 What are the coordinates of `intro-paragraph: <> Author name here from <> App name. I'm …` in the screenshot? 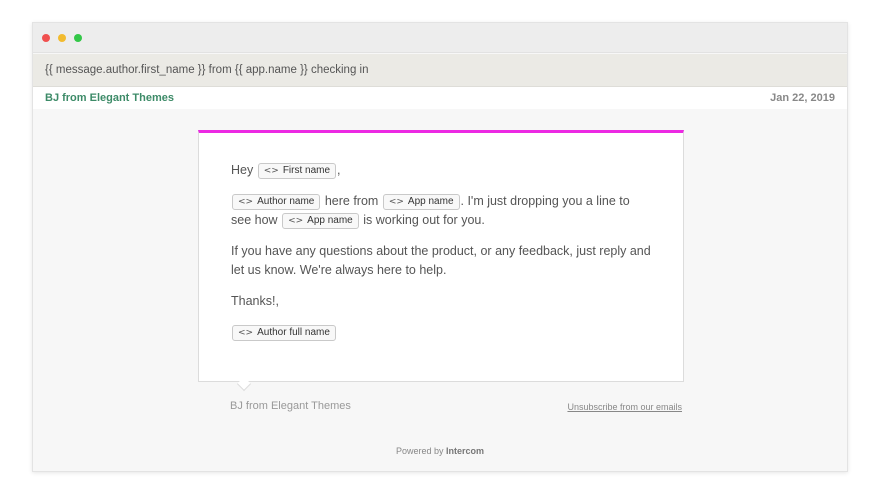 It's located at (441, 211).